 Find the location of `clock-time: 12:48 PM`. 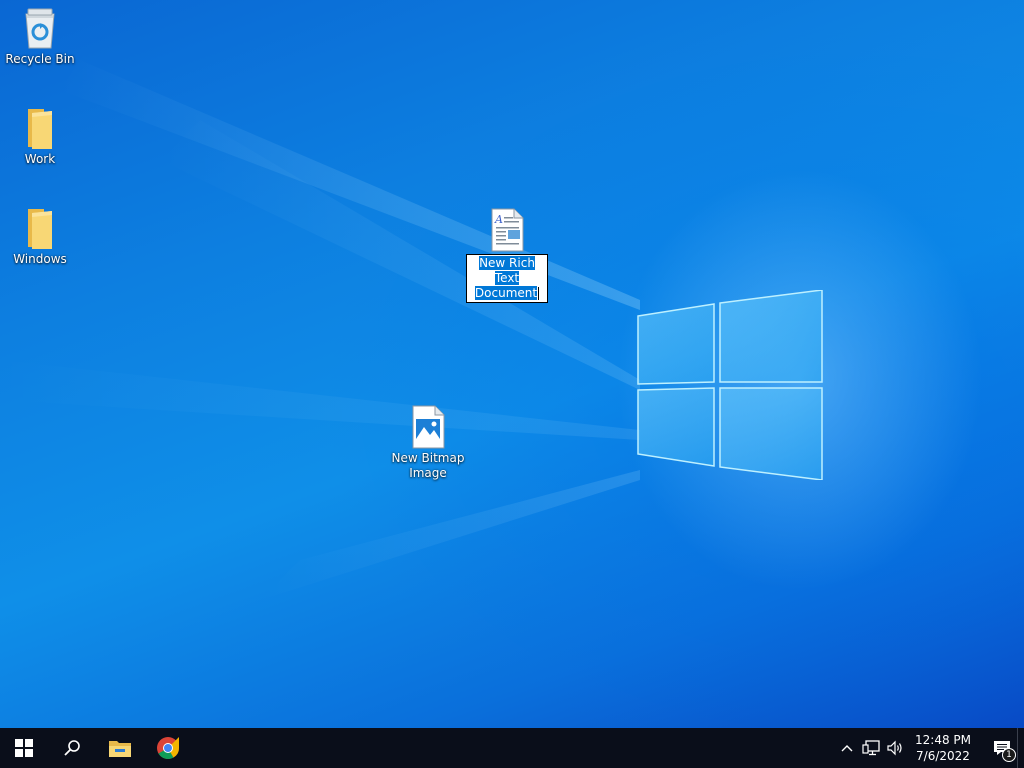

clock-time: 12:48 PM is located at coordinates (943, 740).